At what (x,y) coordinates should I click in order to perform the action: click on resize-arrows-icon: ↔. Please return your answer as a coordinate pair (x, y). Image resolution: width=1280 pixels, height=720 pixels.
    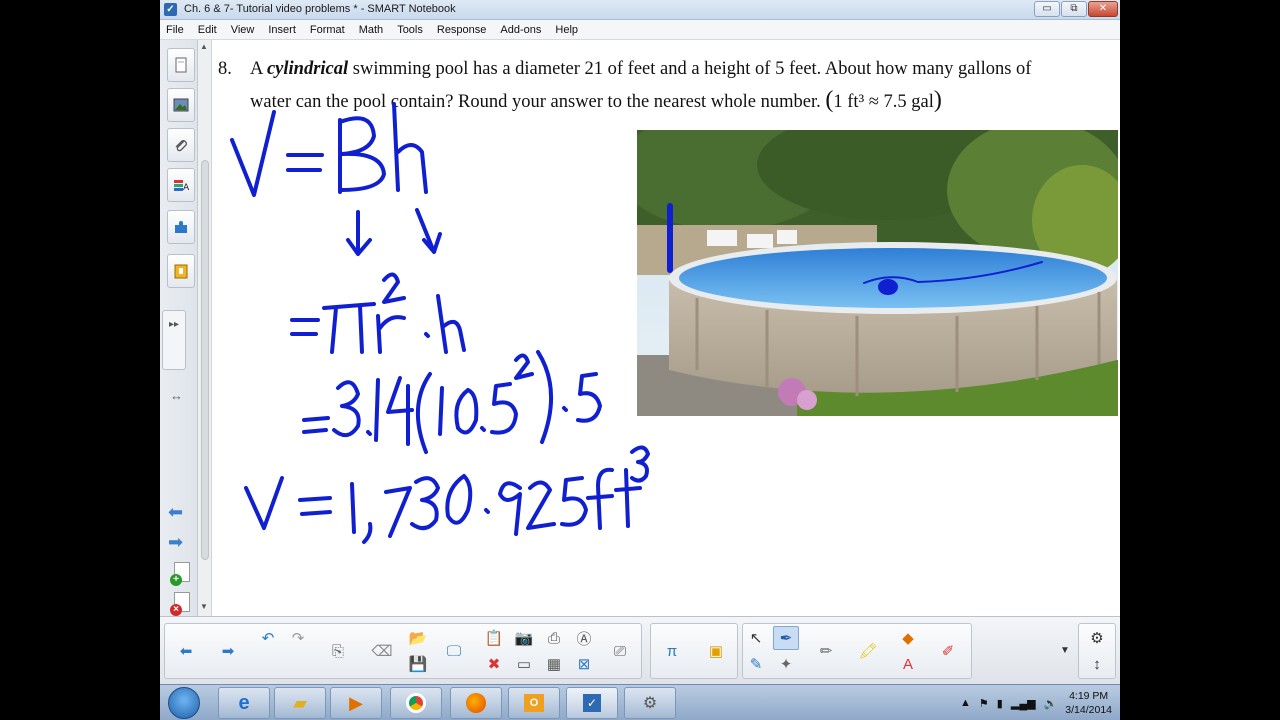
    Looking at the image, I should click on (176, 395).